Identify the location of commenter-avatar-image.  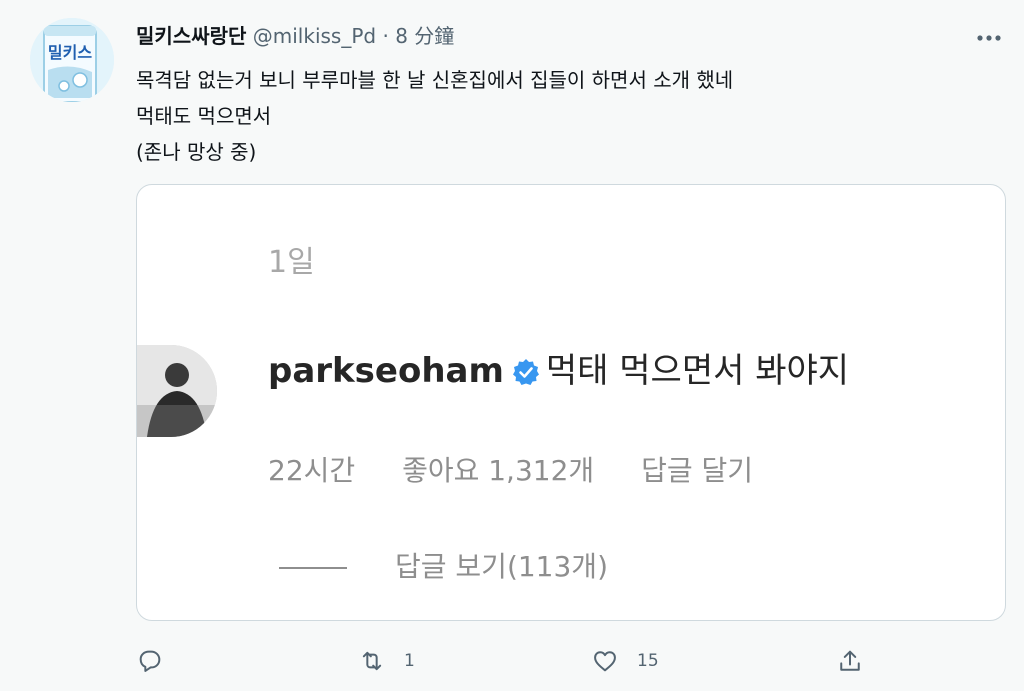
(177, 391).